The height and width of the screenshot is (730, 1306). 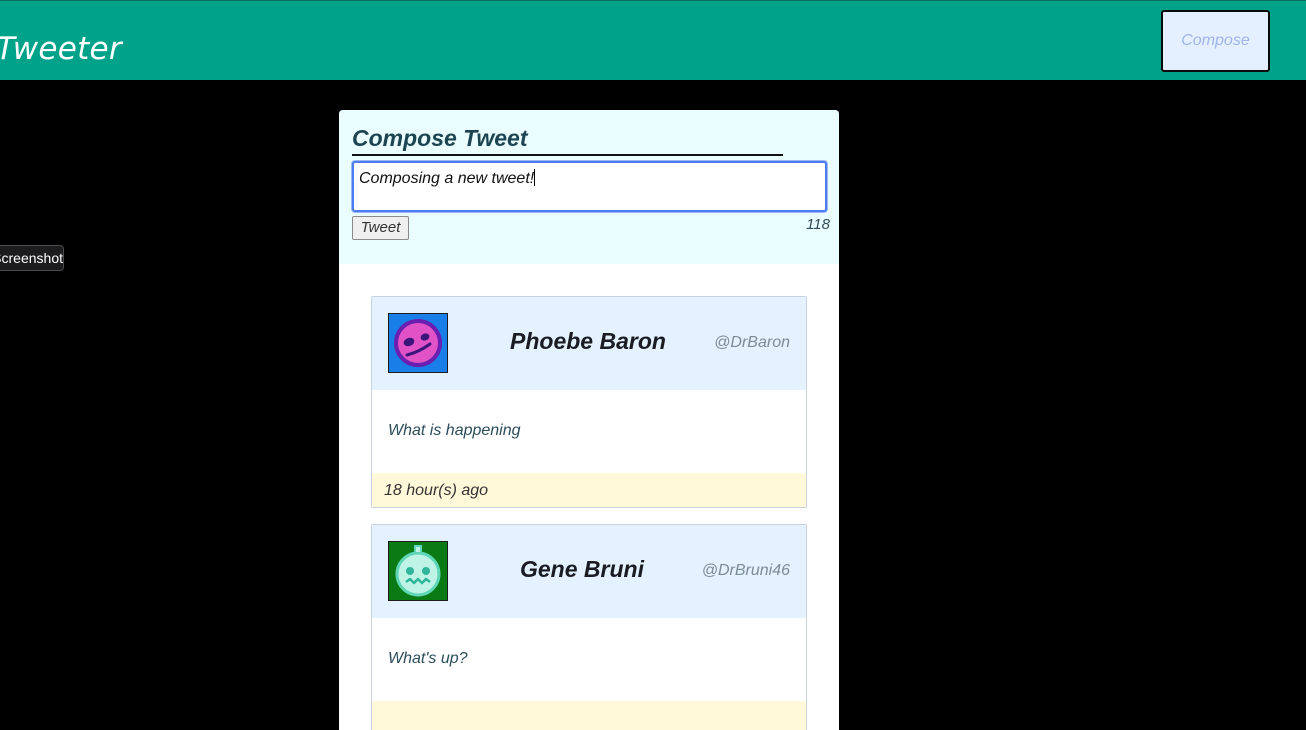 I want to click on screenshot-tooltip: Screenshot, so click(x=32, y=258).